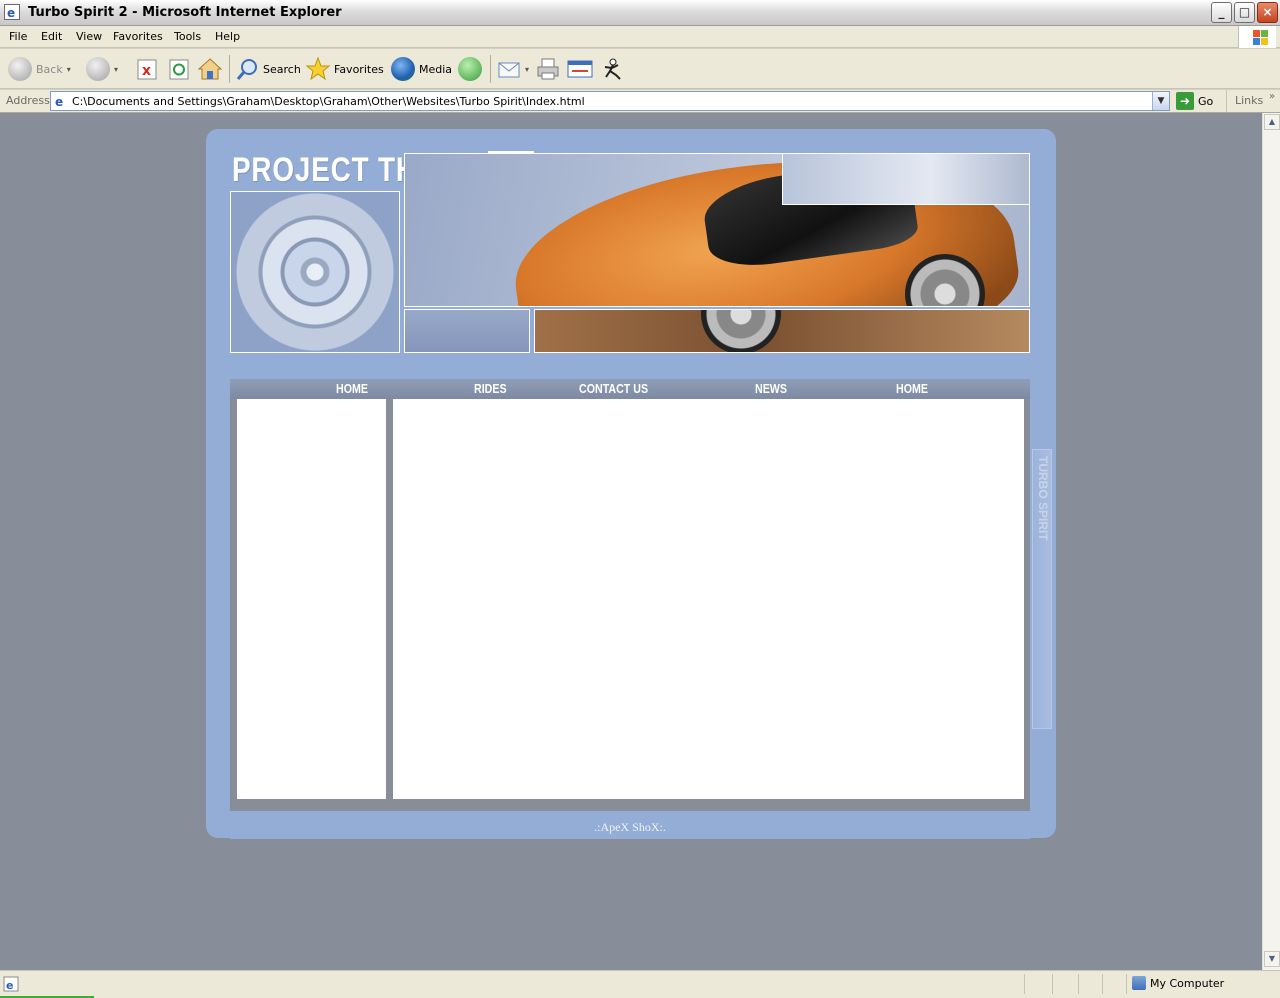 The height and width of the screenshot is (998, 1280). I want to click on nav-news: NEWS, so click(771, 388).